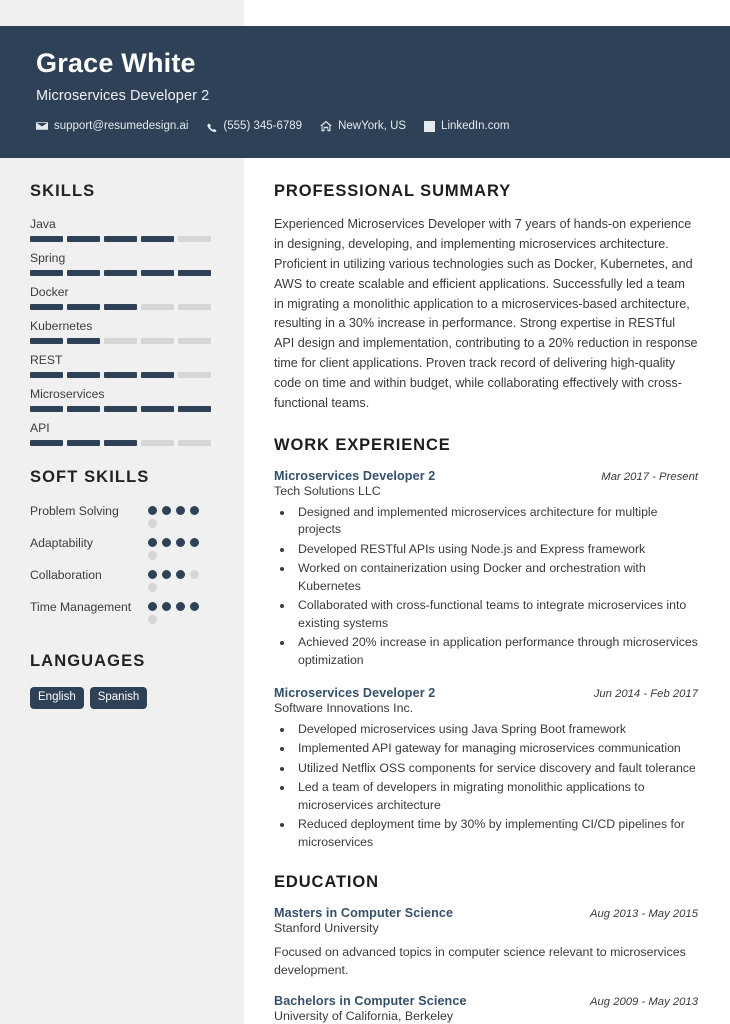 The image size is (730, 1024). I want to click on contact-phone: (555) 345-6789, so click(254, 126).